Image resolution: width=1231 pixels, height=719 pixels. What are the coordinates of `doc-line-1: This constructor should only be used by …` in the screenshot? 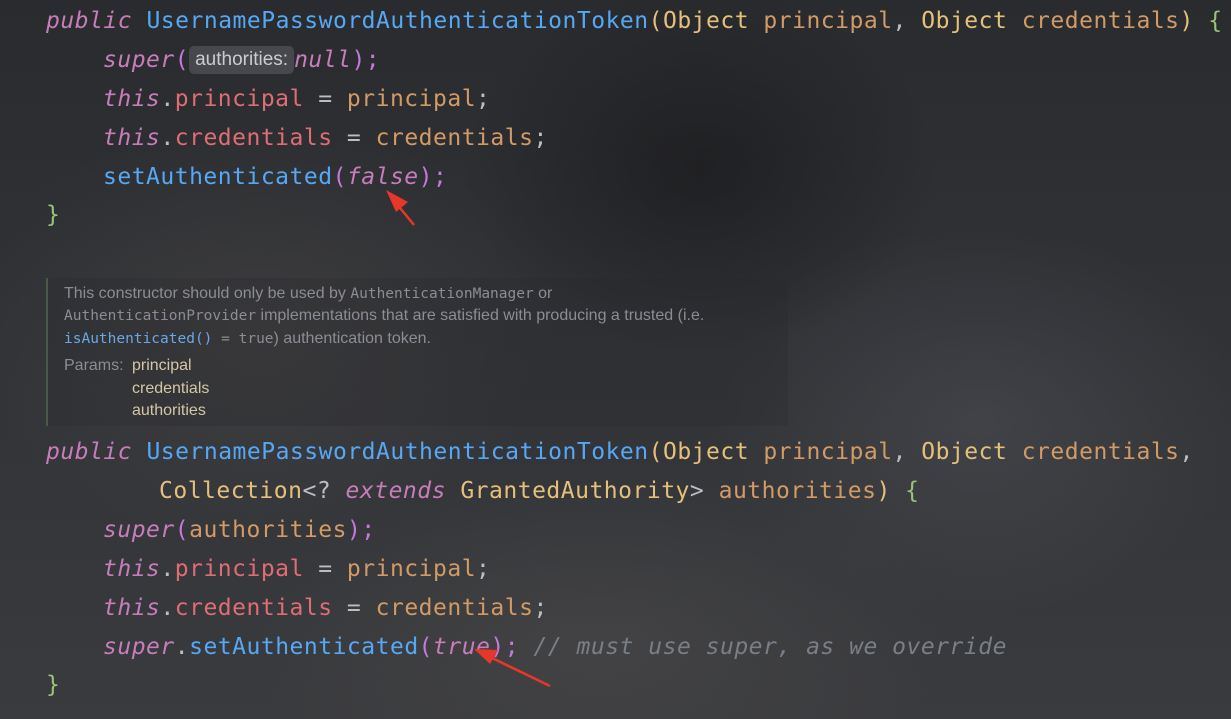 It's located at (308, 294).